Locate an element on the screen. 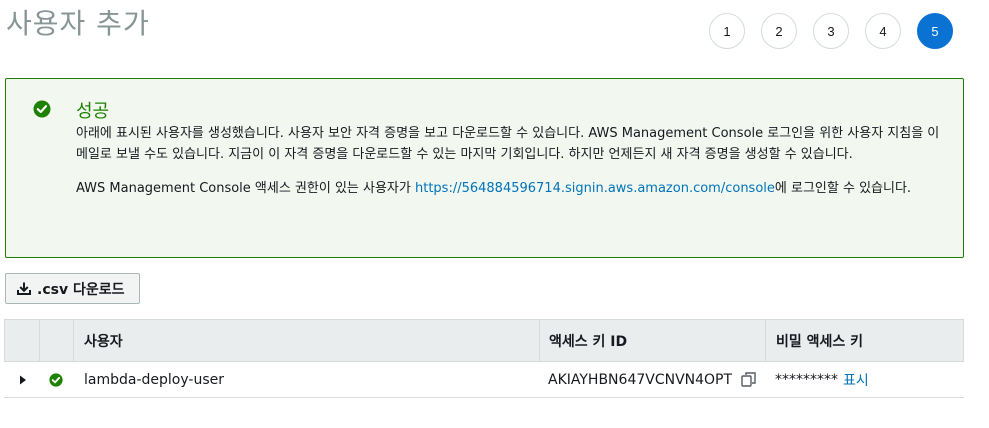 This screenshot has width=989, height=428. step-3: 3 is located at coordinates (831, 31).